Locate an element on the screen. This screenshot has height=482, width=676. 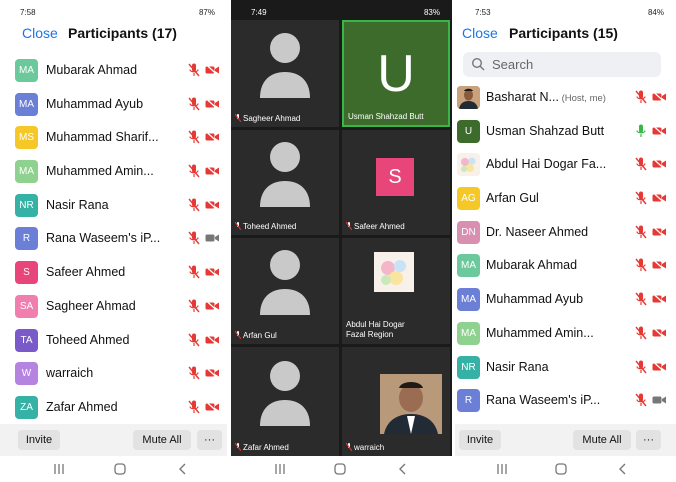
video-tile: Zafar Ahmed is located at coordinates (285, 401).